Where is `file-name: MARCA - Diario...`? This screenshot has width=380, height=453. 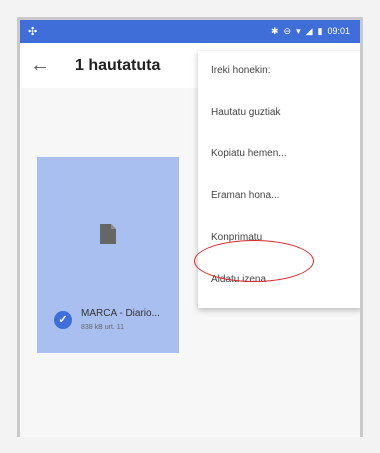 file-name: MARCA - Diario... is located at coordinates (120, 313).